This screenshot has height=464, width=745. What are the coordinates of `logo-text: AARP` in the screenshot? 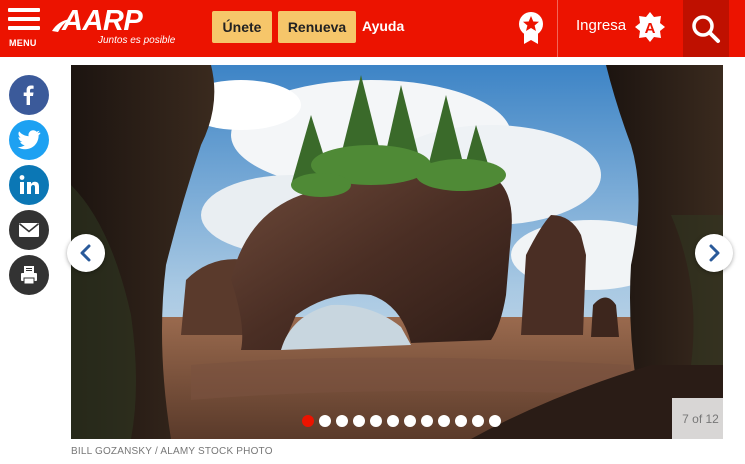 It's located at (102, 21).